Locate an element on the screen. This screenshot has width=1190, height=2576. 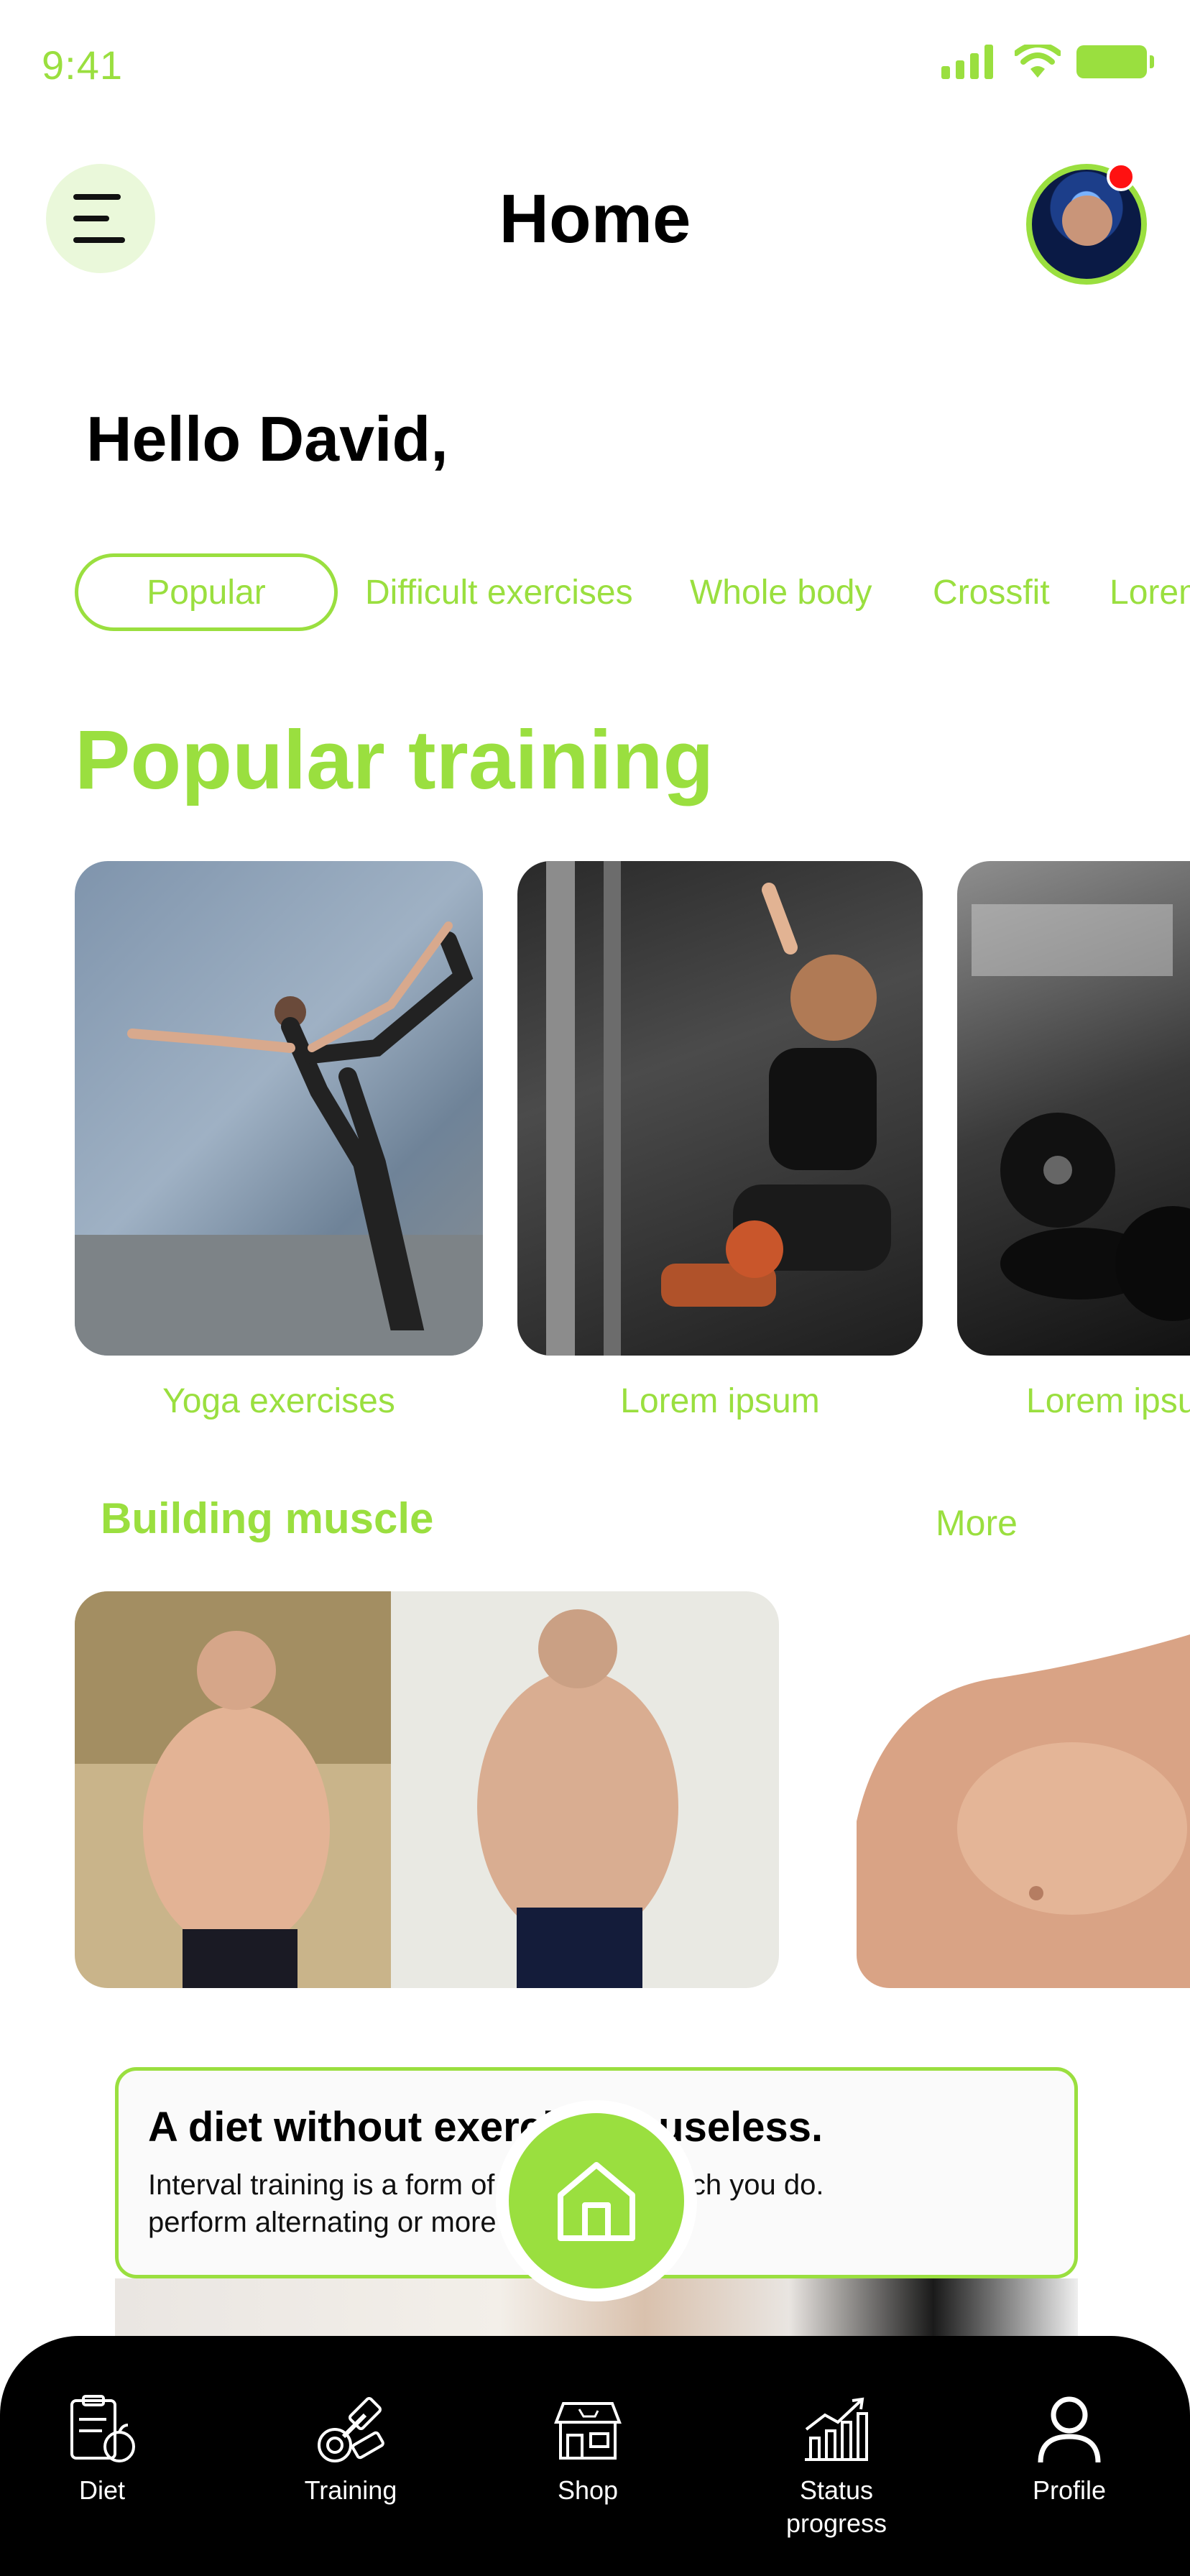
status-time: 9:41 is located at coordinates (82, 65).